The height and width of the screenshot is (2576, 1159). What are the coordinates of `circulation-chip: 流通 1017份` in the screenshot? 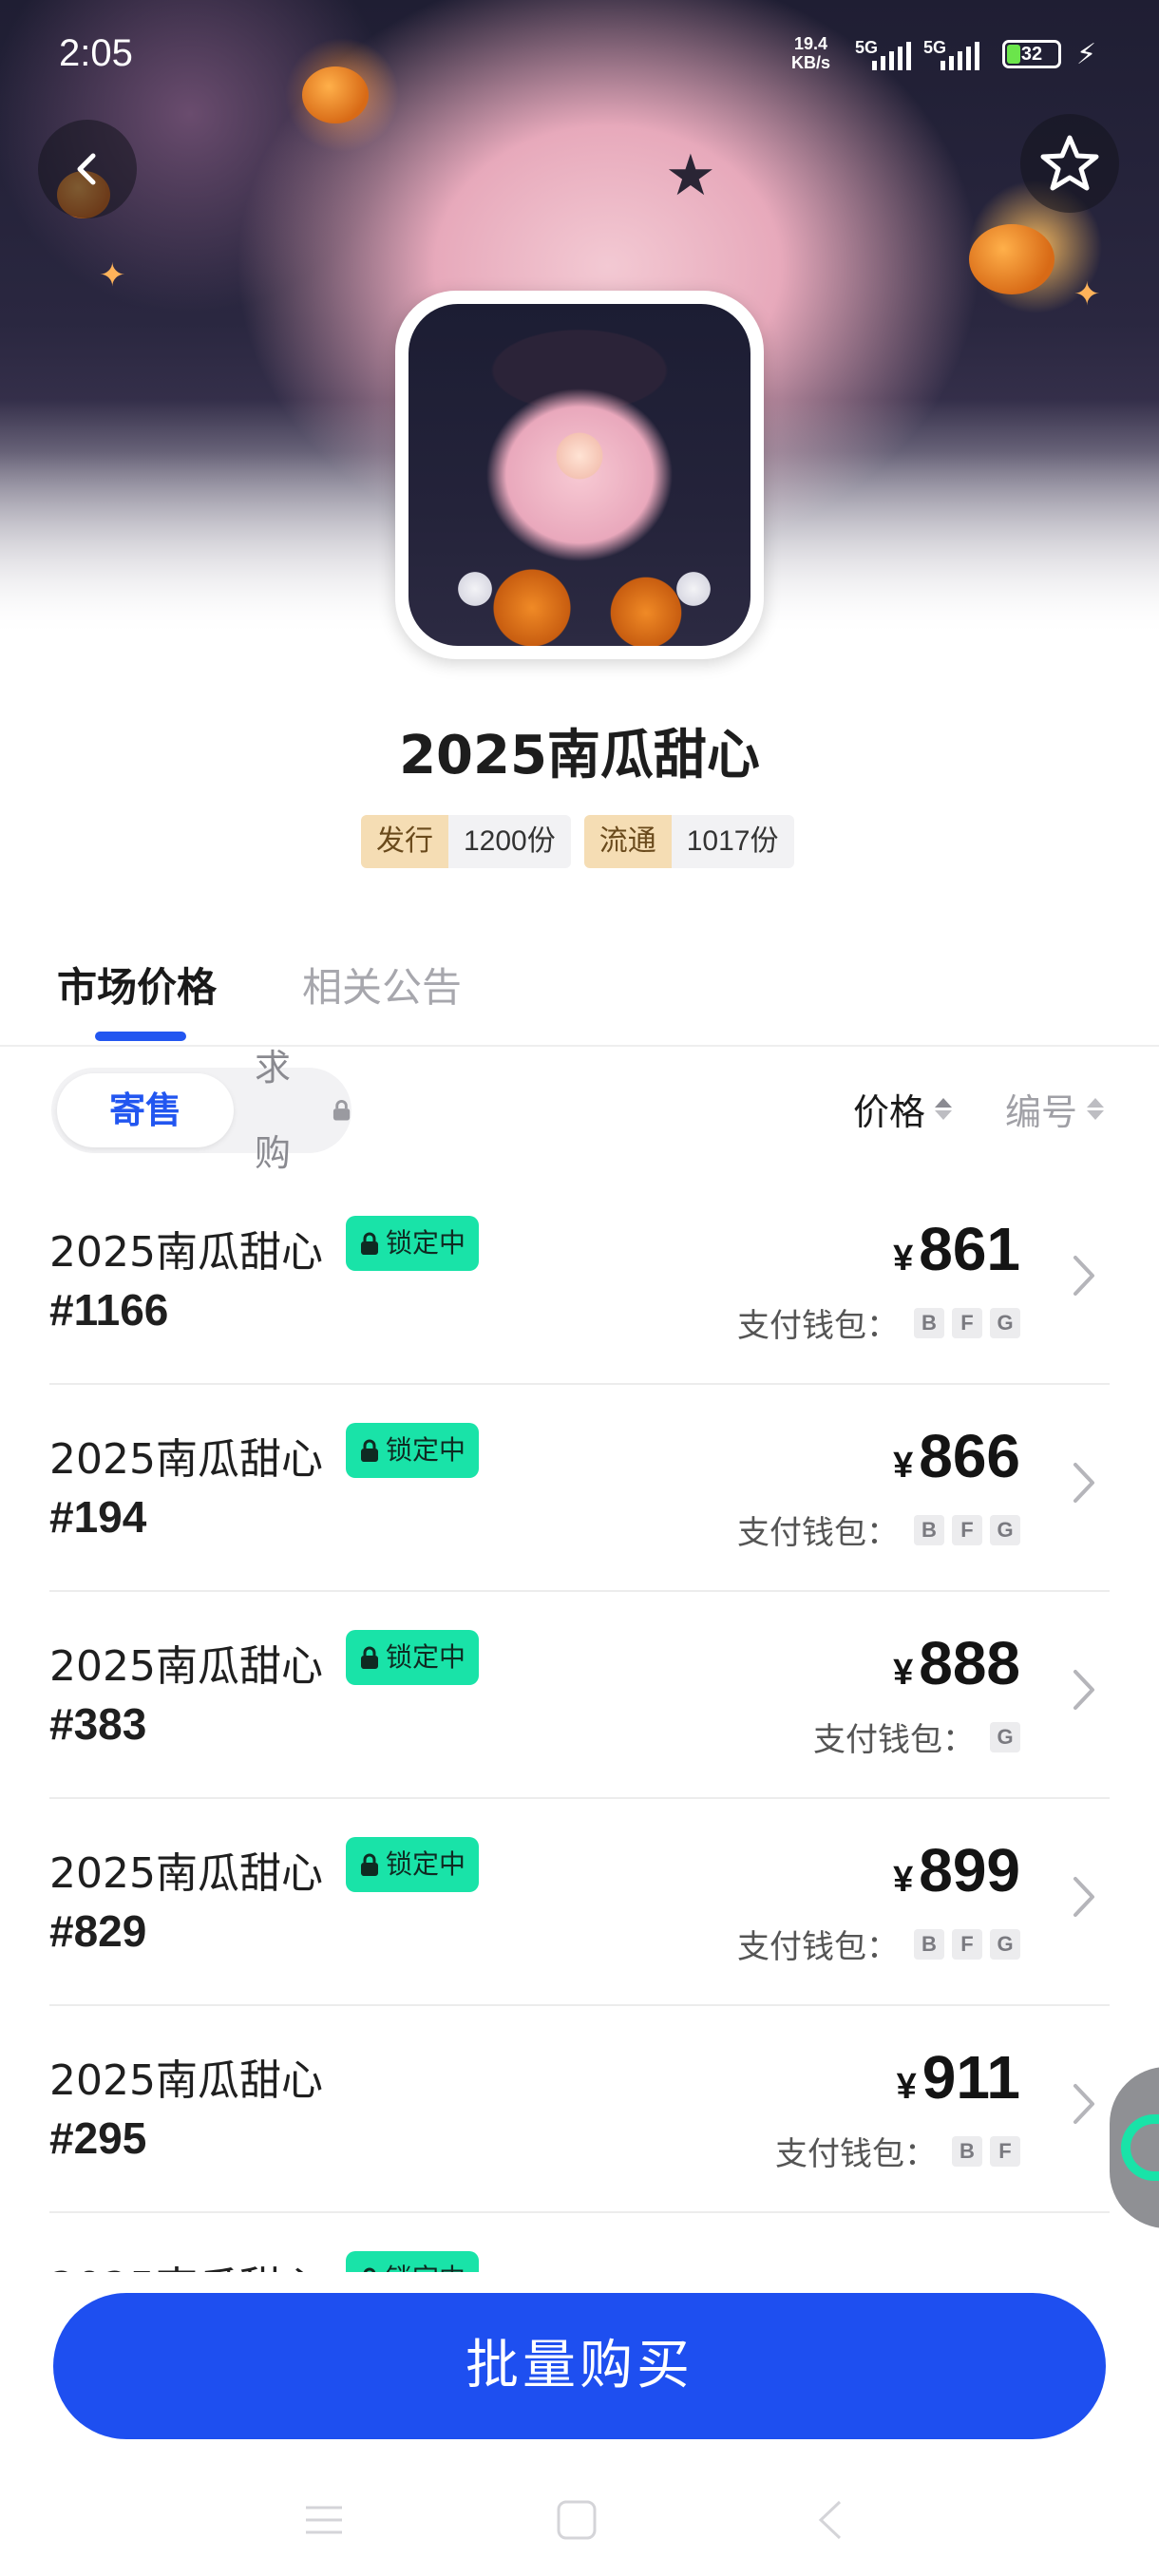 It's located at (688, 841).